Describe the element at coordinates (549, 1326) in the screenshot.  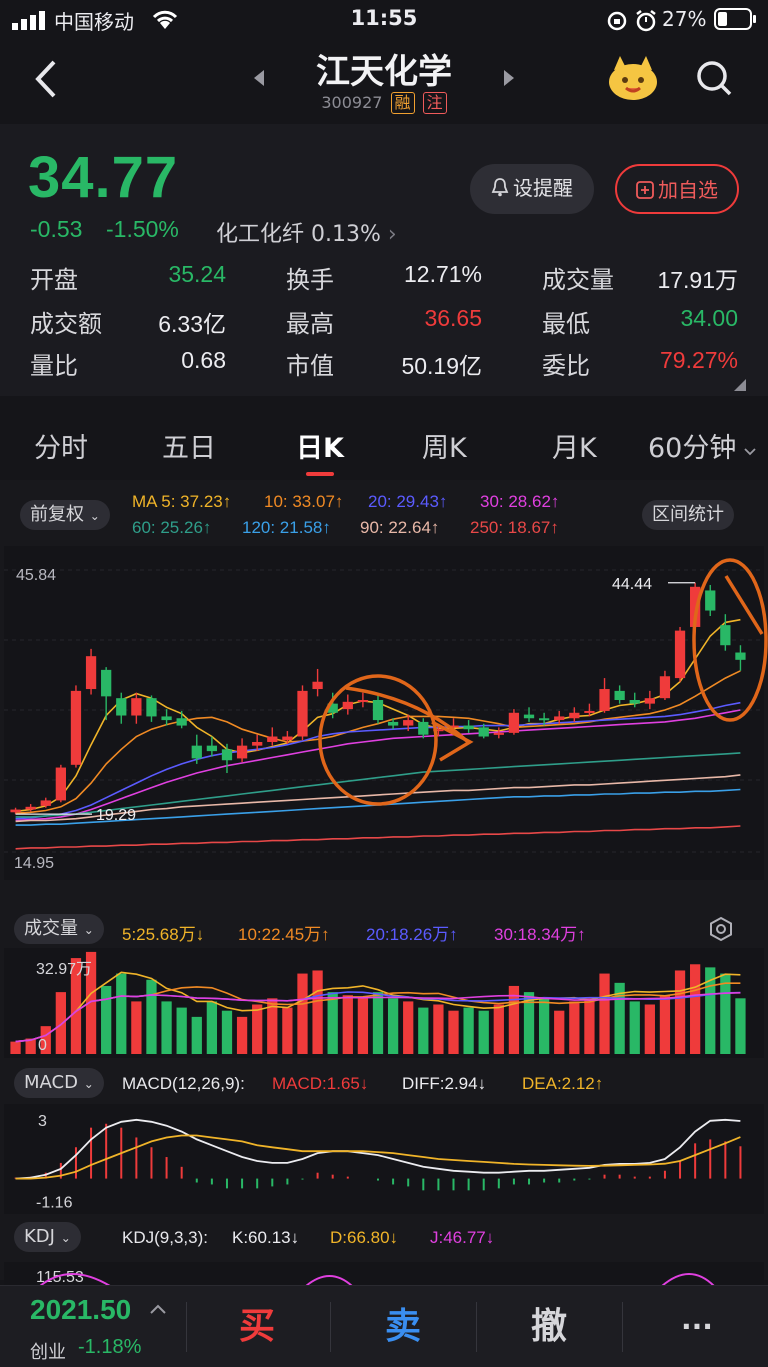
I see `cancel-order-button: 撤` at that location.